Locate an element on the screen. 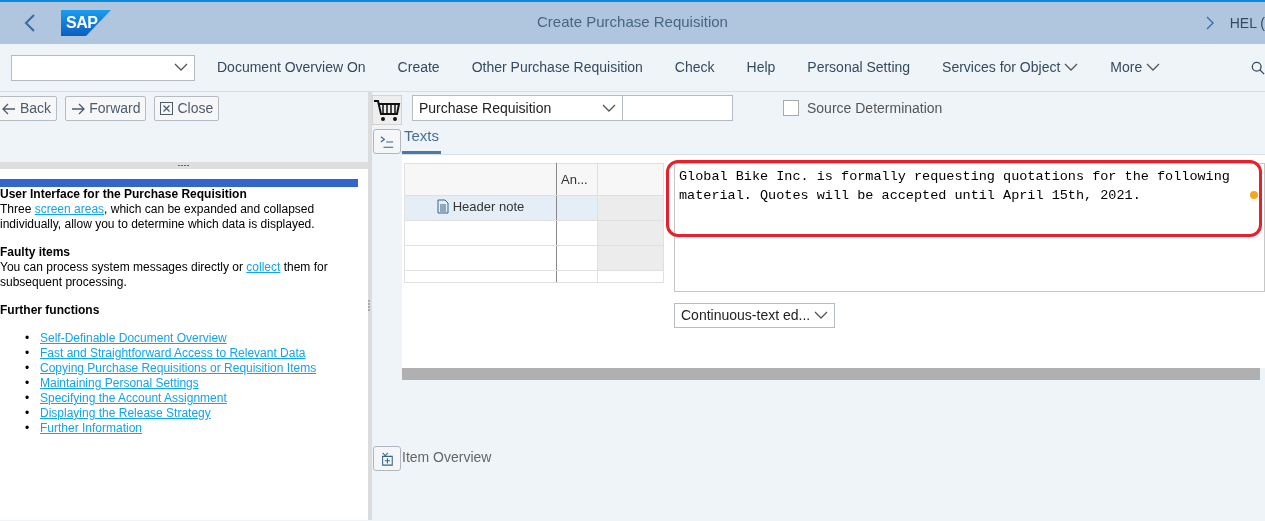 This screenshot has height=521, width=1265. logo: SAP is located at coordinates (86, 23).